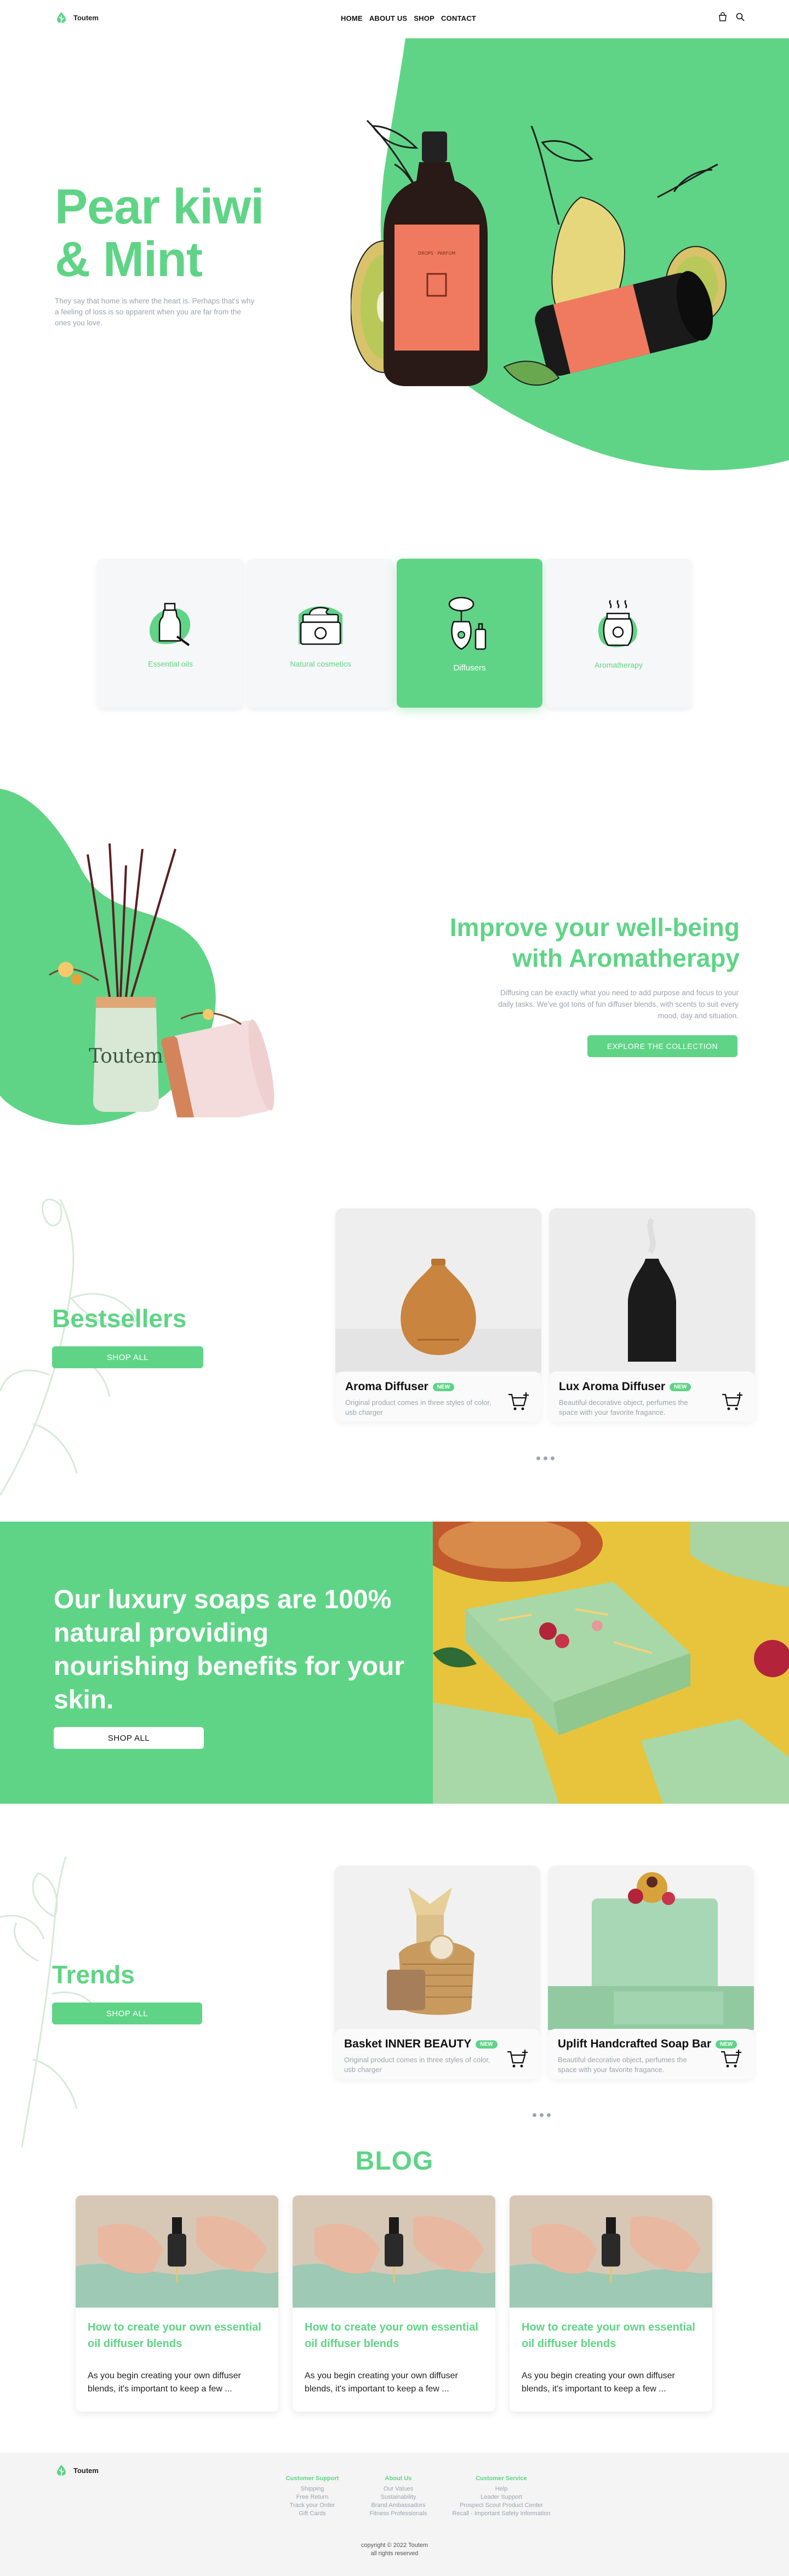 This screenshot has width=789, height=2576. What do you see at coordinates (399, 2478) in the screenshot?
I see `footer-heading: About Us` at bounding box center [399, 2478].